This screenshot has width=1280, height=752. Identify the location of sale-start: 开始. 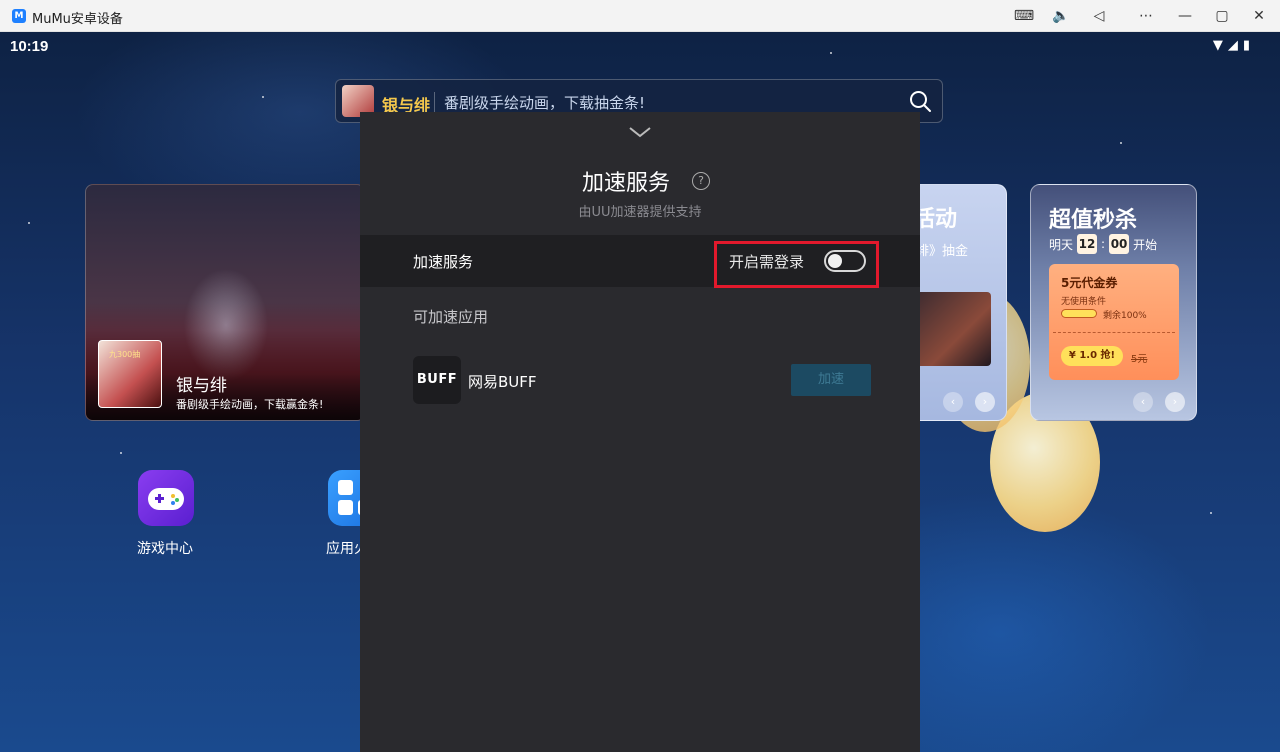
(1145, 244).